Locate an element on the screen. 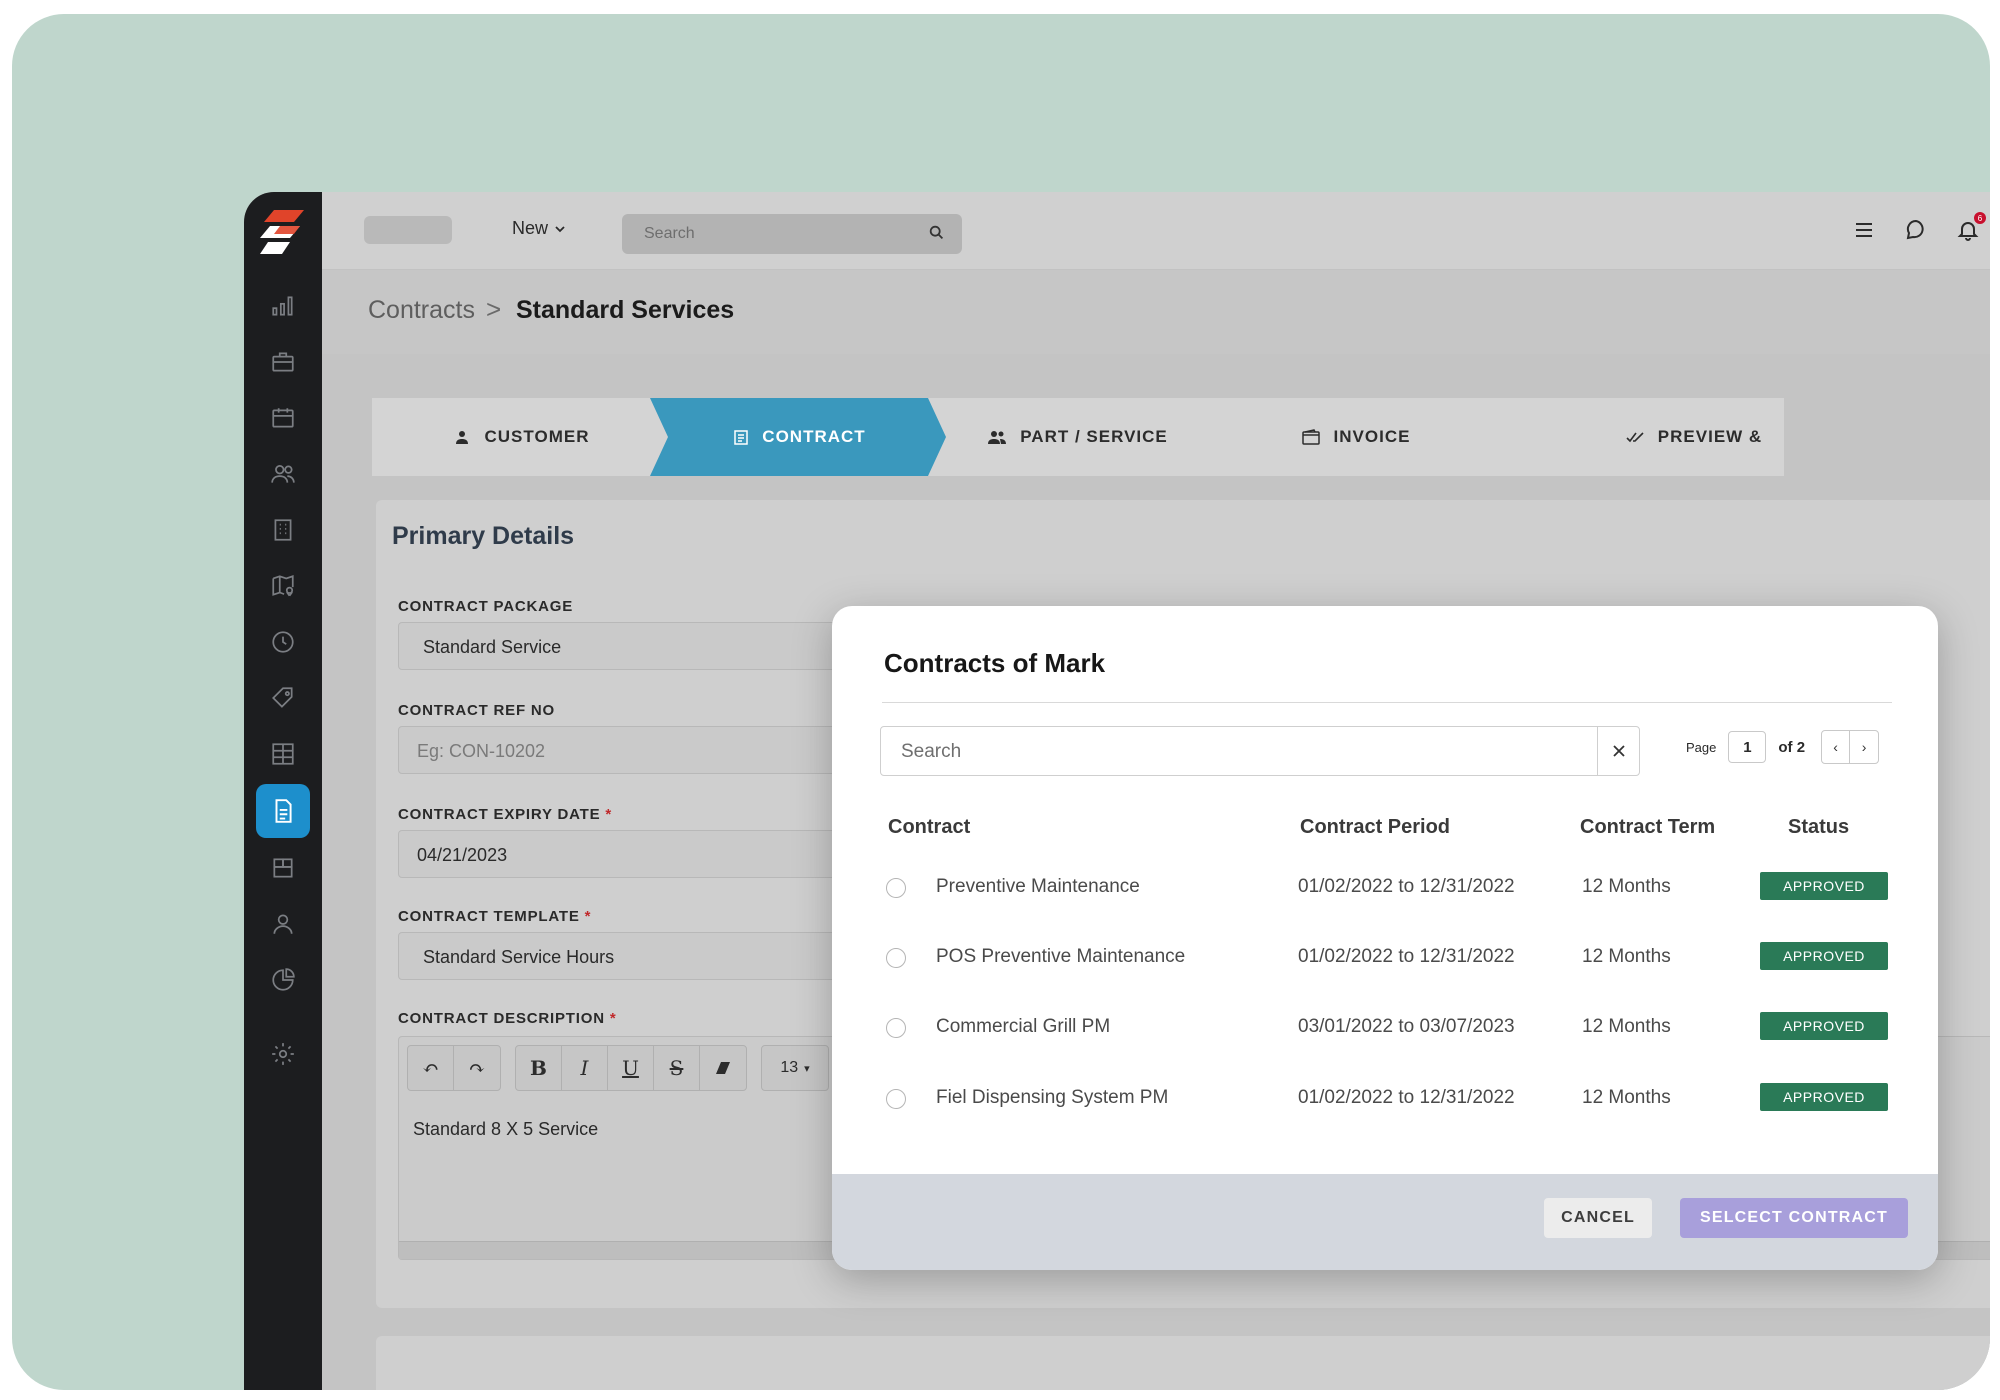 The width and height of the screenshot is (2000, 1400). contract-expiry-label: CONTRACT EXPIRY DATE * is located at coordinates (505, 814).